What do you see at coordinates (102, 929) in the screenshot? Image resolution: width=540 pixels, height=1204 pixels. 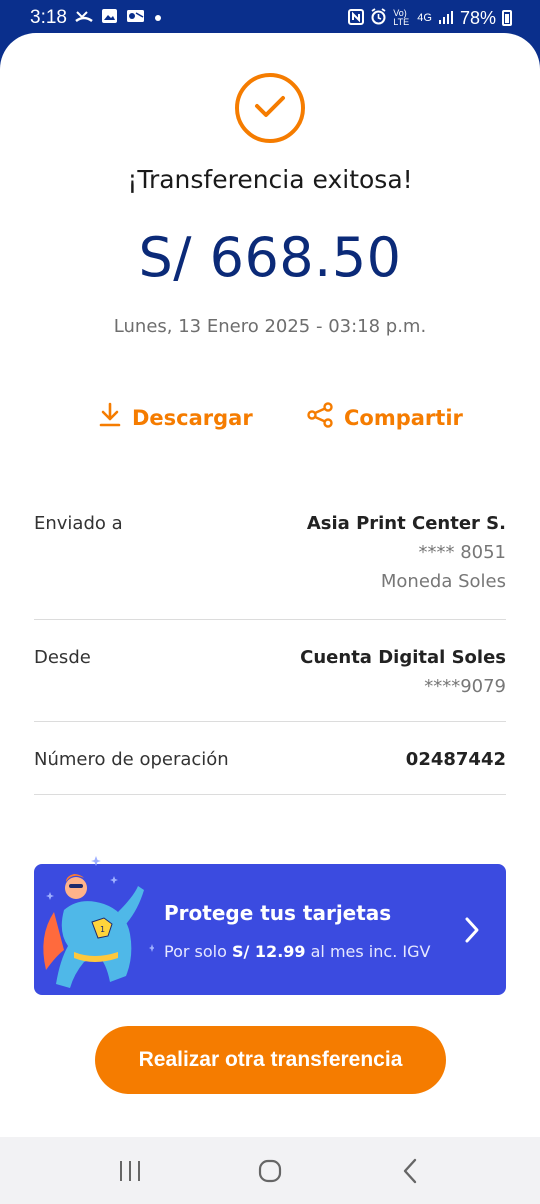 I see `svg-text: 1` at bounding box center [102, 929].